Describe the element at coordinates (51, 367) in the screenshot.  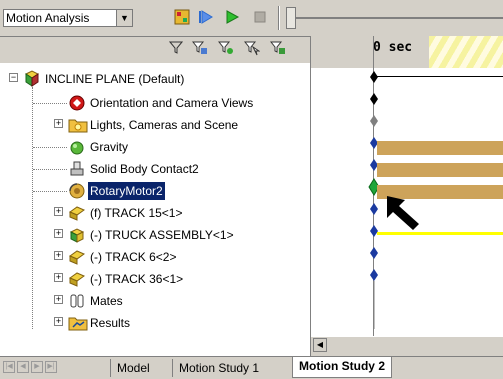
I see `last-tab-icon: ▶|` at that location.